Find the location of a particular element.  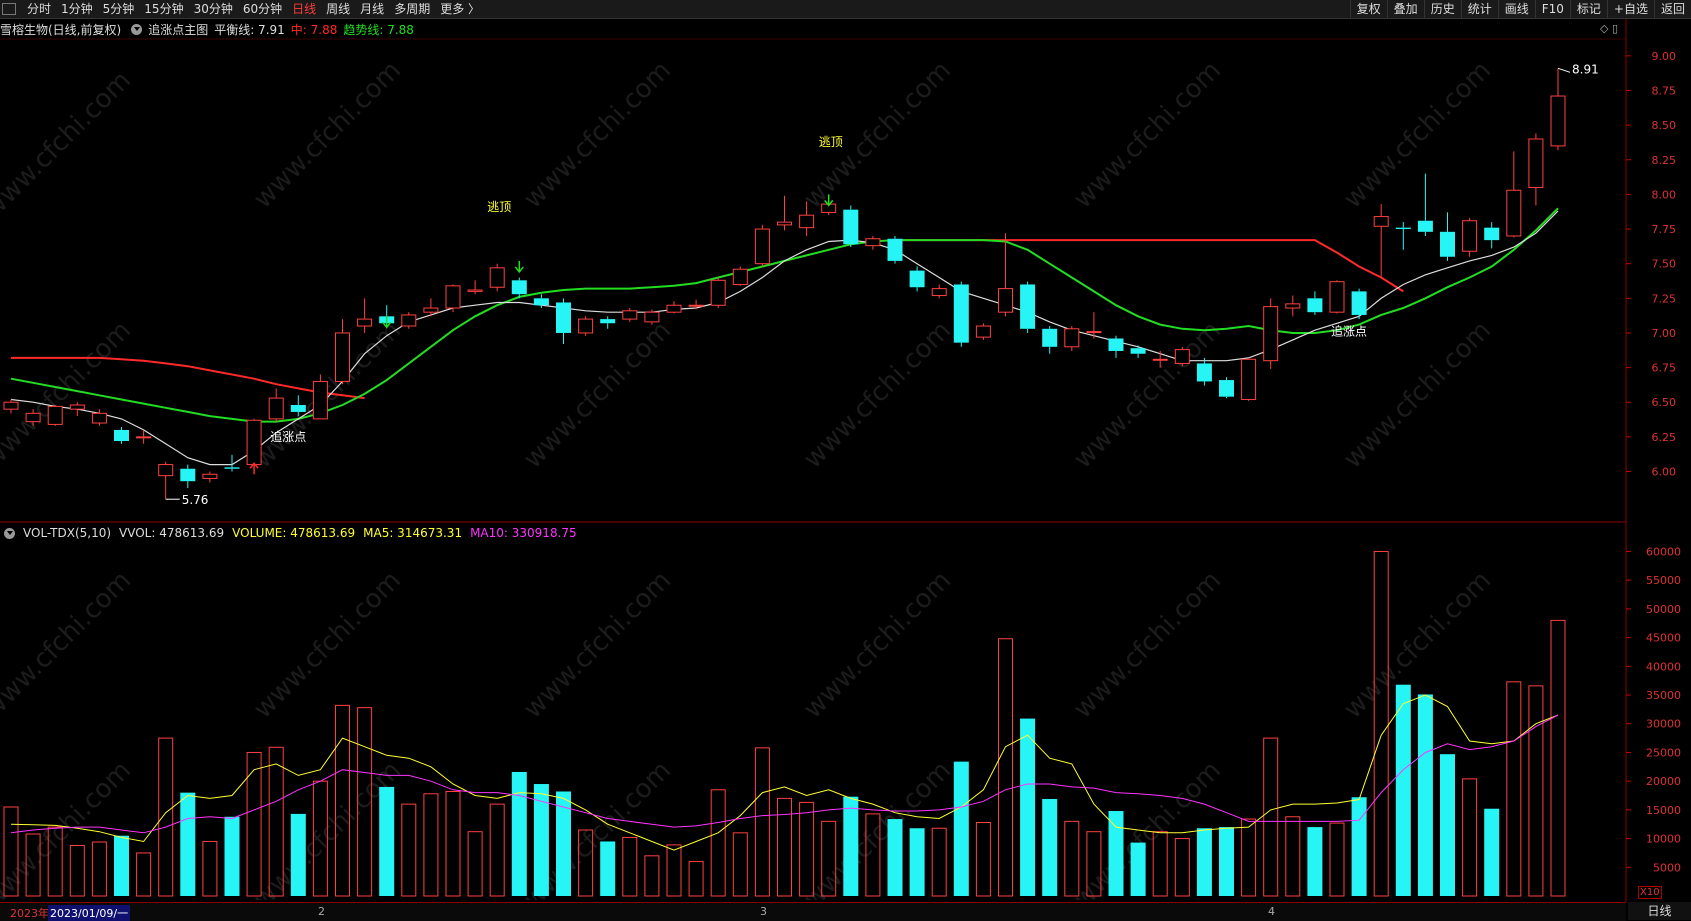

volume-tick-label: 10000 is located at coordinates (1663, 839).